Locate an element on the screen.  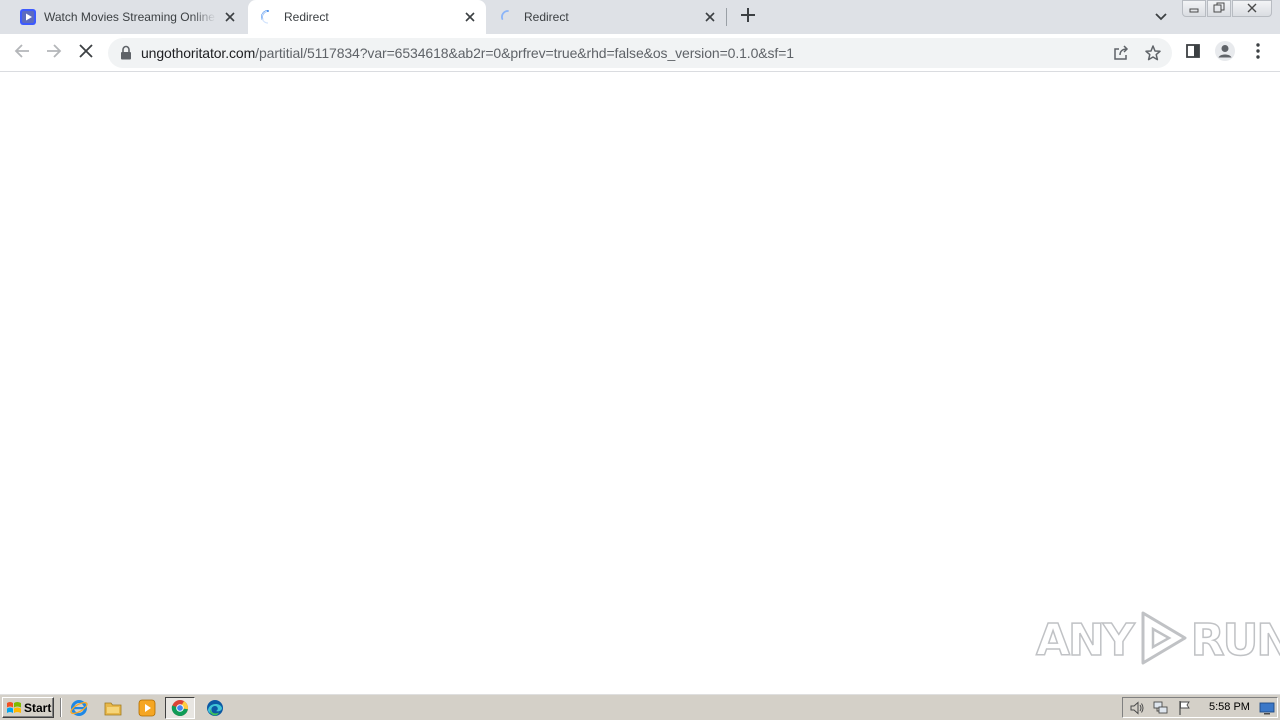
window-controls is located at coordinates (1226, 9).